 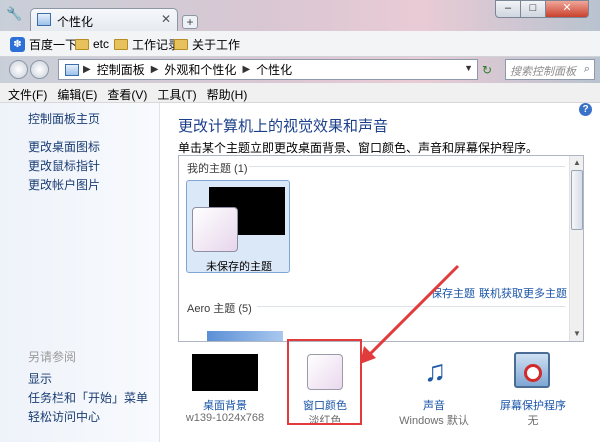 What do you see at coordinates (585, 109) in the screenshot?
I see `help-icon: ?` at bounding box center [585, 109].